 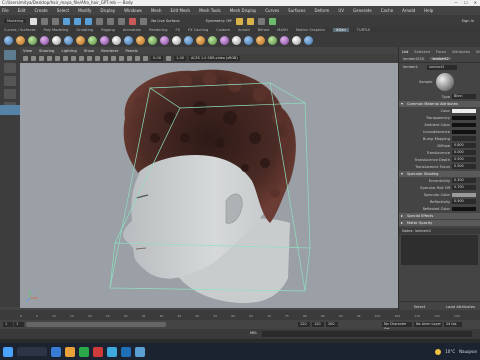 What do you see at coordinates (27, 50) in the screenshot?
I see `viewport-menu-view: View` at bounding box center [27, 50].